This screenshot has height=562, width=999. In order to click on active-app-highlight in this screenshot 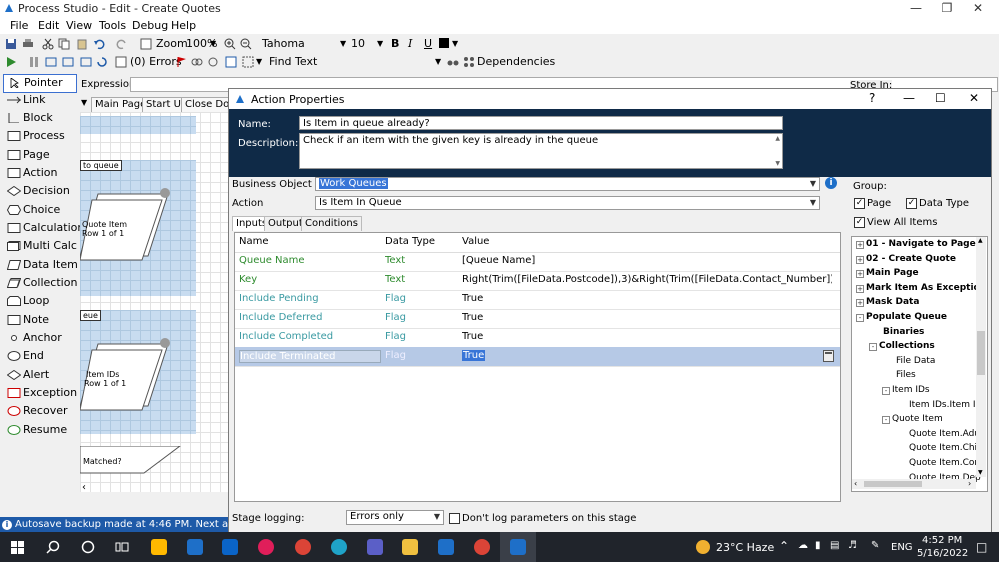, I will do `click(518, 547)`.